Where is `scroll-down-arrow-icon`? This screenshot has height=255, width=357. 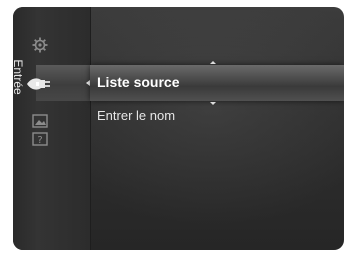
scroll-down-arrow-icon is located at coordinates (213, 103).